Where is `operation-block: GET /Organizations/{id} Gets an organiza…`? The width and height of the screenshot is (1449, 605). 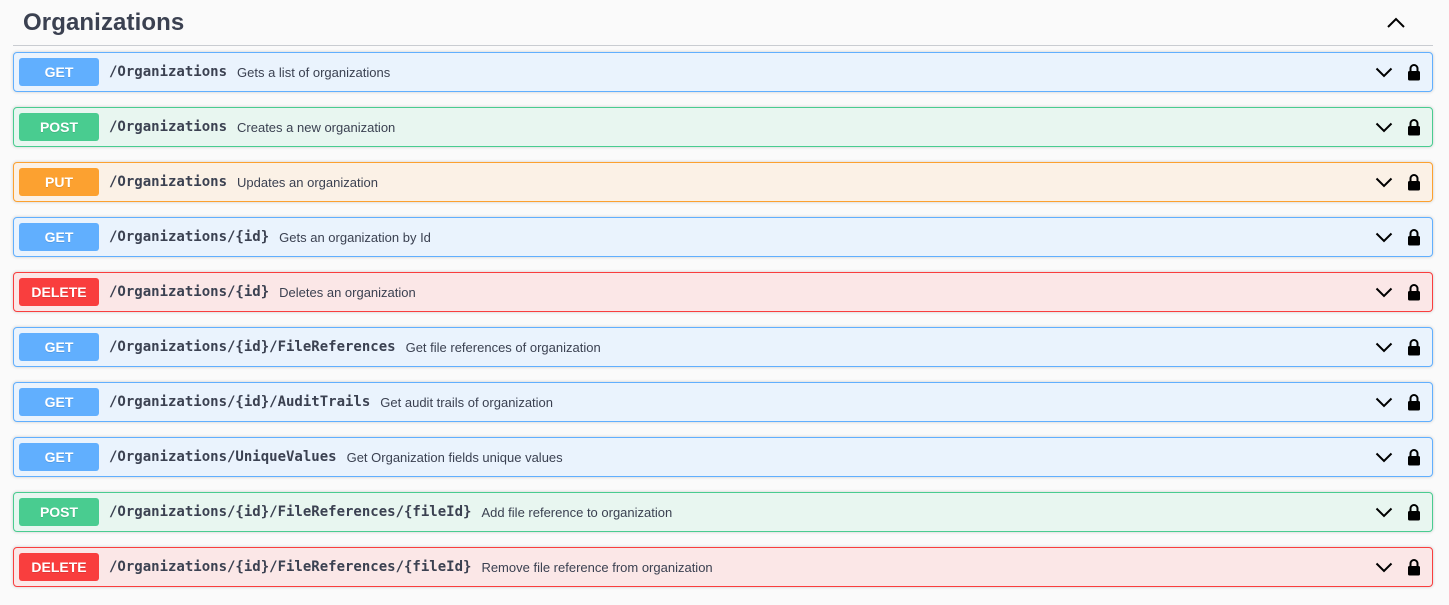 operation-block: GET /Organizations/{id} Gets an organiza… is located at coordinates (723, 237).